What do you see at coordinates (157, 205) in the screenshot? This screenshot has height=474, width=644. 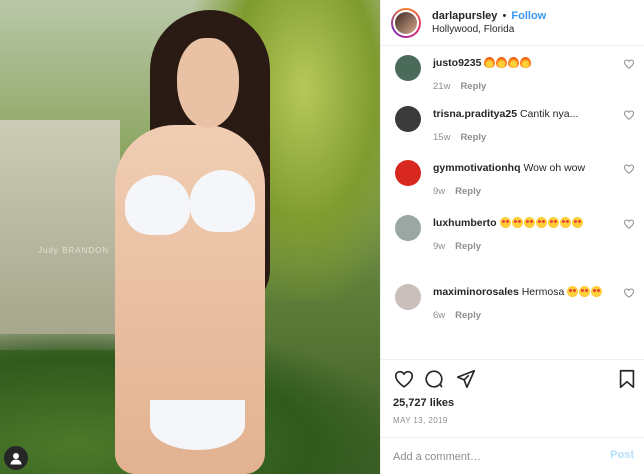 I see `bikini-top-left` at bounding box center [157, 205].